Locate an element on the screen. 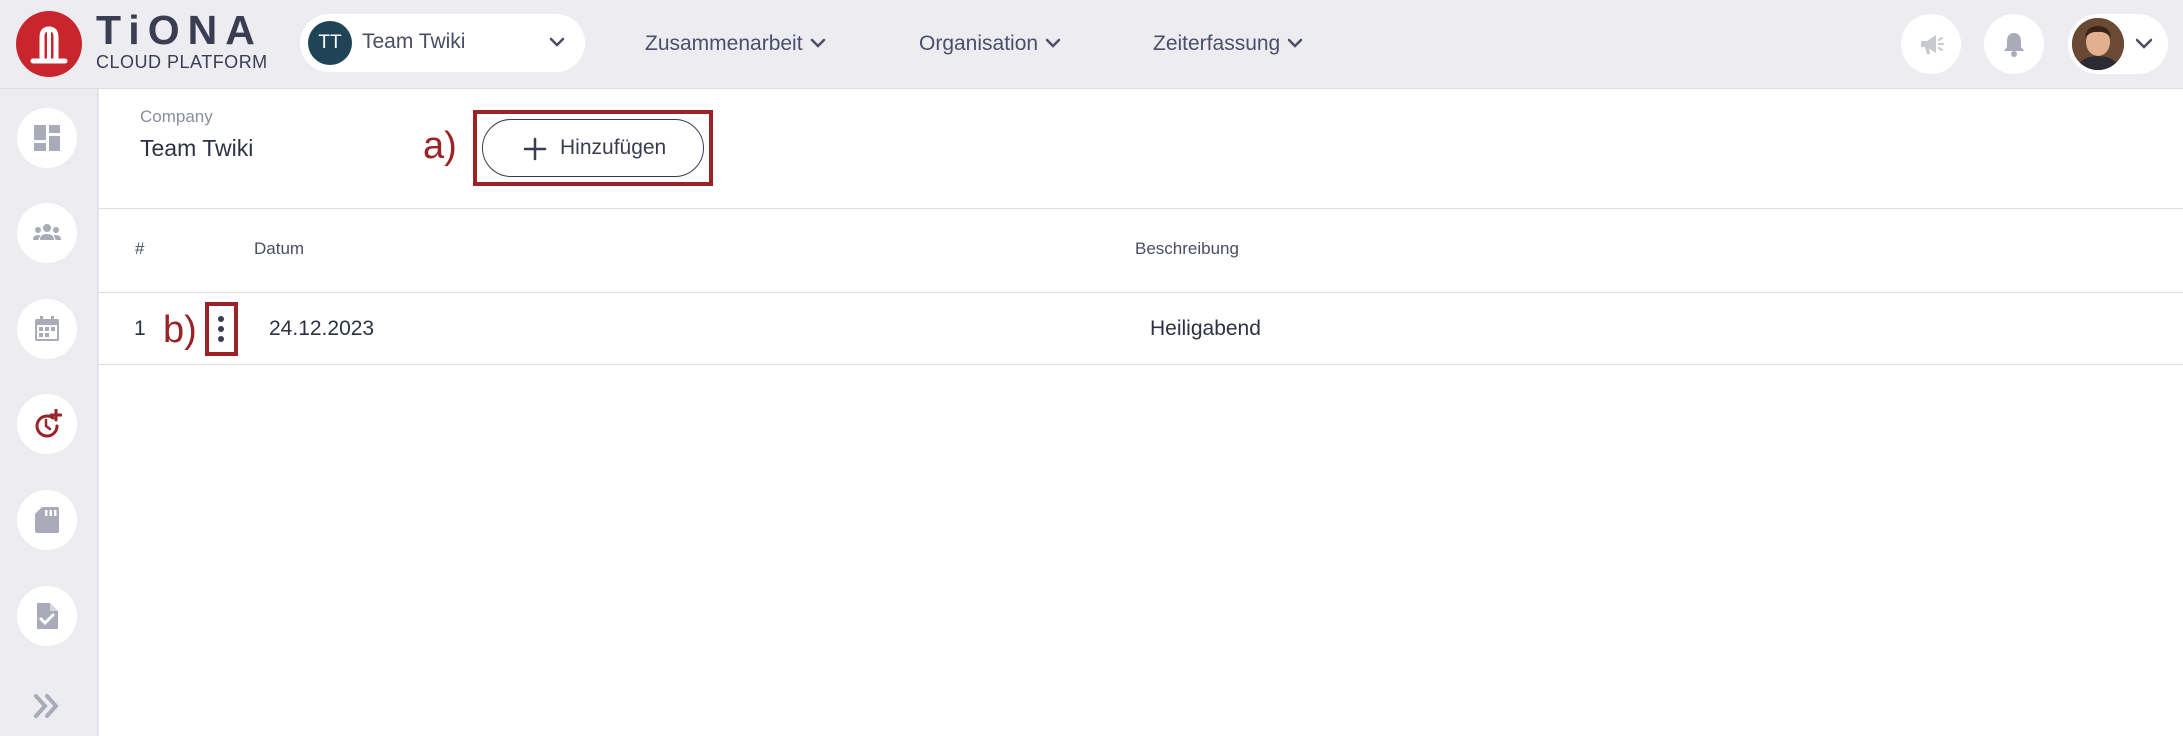  sidebar-item-calendar is located at coordinates (47, 329).